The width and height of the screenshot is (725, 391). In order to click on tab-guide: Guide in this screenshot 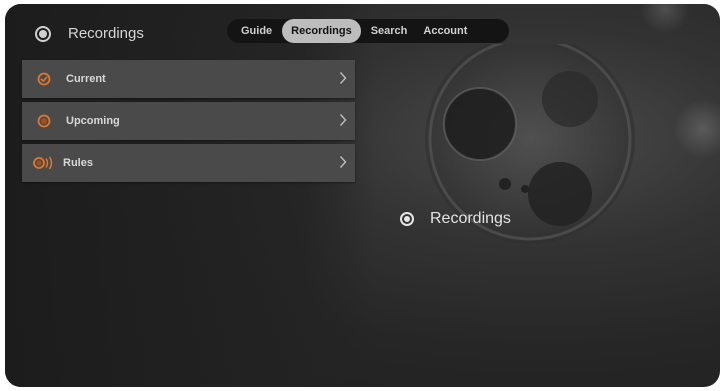, I will do `click(256, 31)`.